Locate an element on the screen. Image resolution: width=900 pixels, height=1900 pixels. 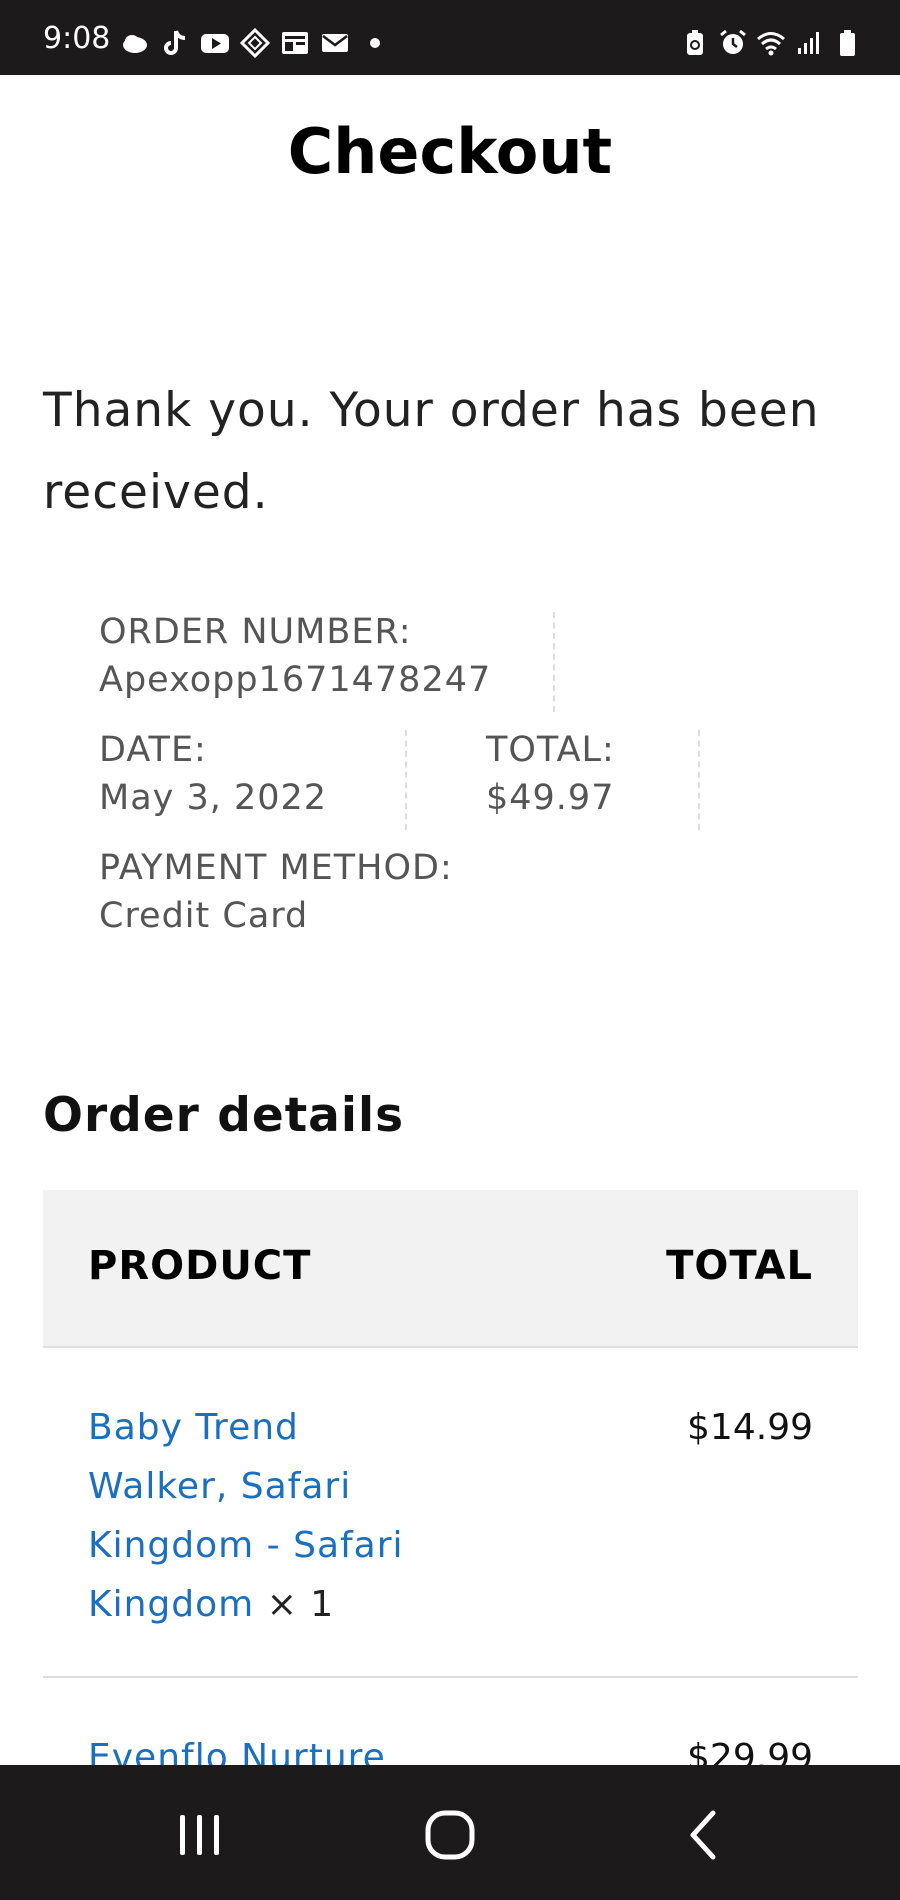
system-icons is located at coordinates (771, 43).